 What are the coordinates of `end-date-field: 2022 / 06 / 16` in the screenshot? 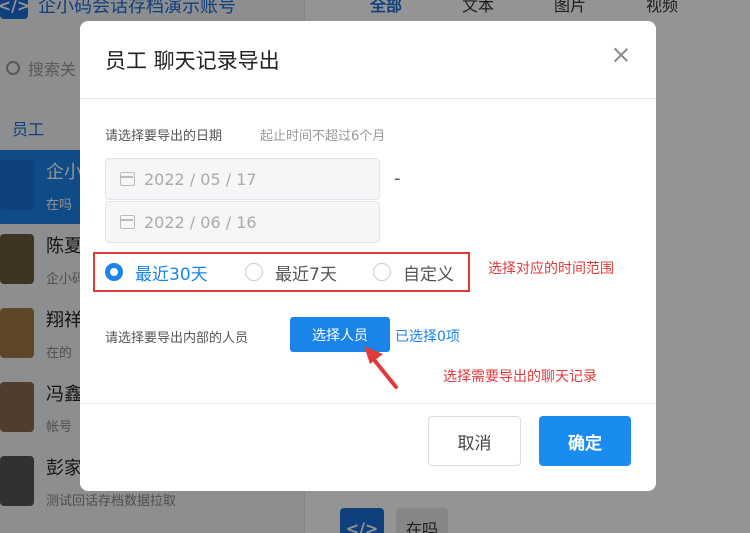 It's located at (242, 222).